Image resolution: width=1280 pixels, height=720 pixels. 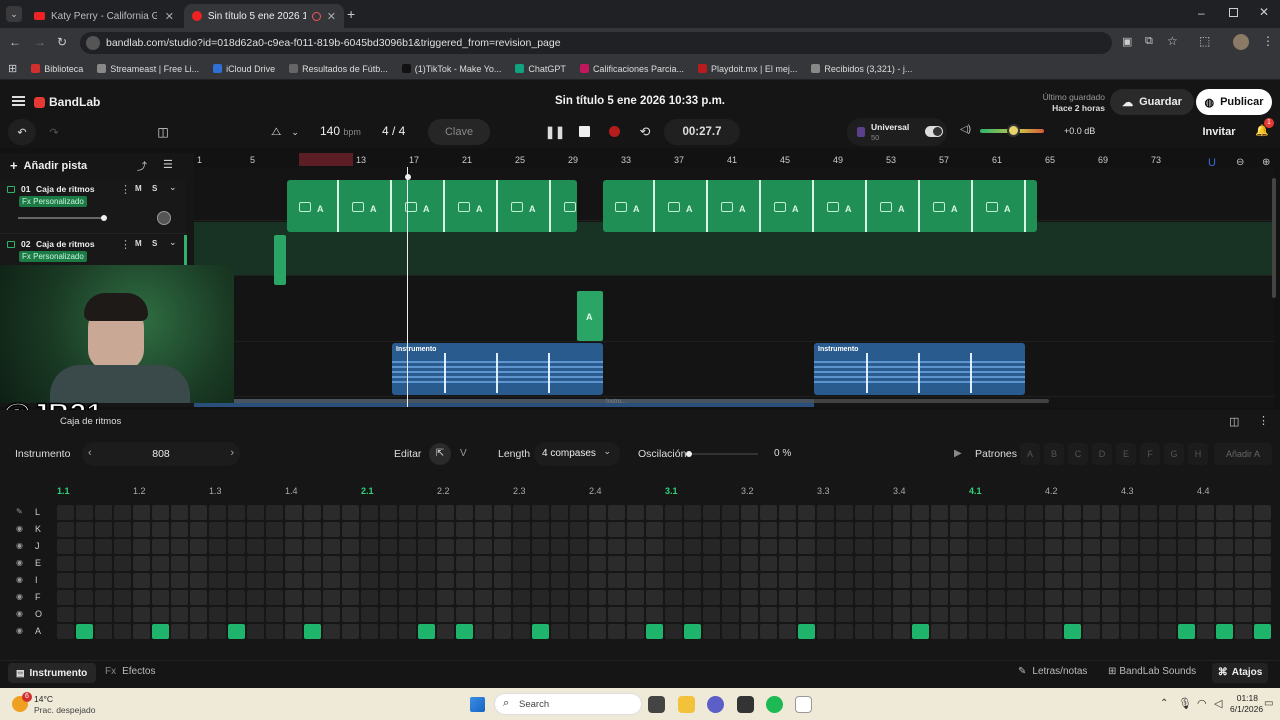 I want to click on fx-badge: Fx Personalizado, so click(x=53, y=201).